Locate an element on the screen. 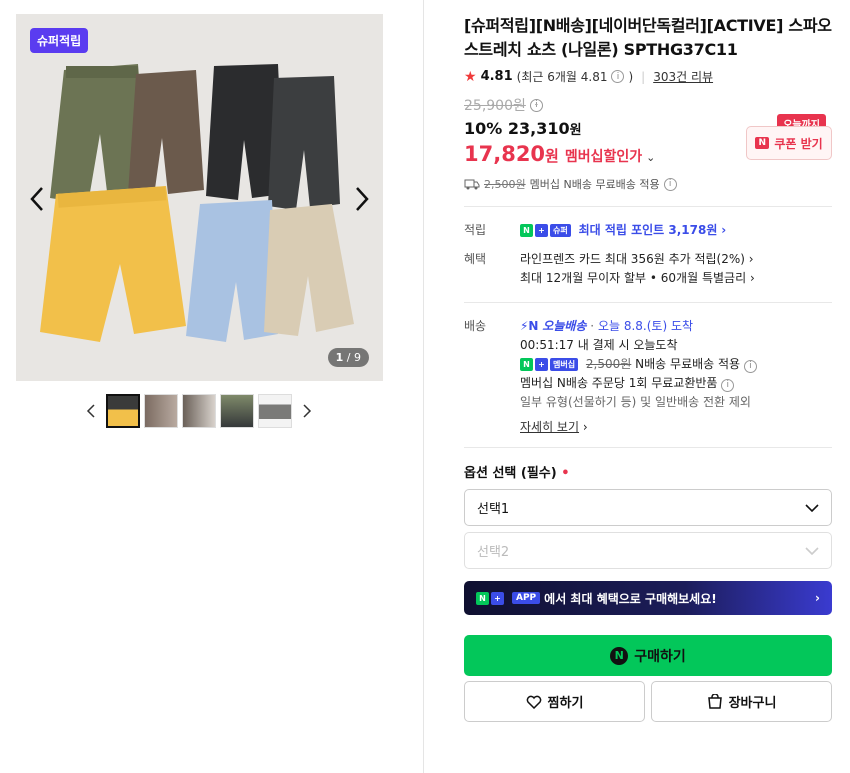  membership-shipping-line: N + 멤버십 2,500원 N배송 무료배송 적용 i is located at coordinates (638, 364).